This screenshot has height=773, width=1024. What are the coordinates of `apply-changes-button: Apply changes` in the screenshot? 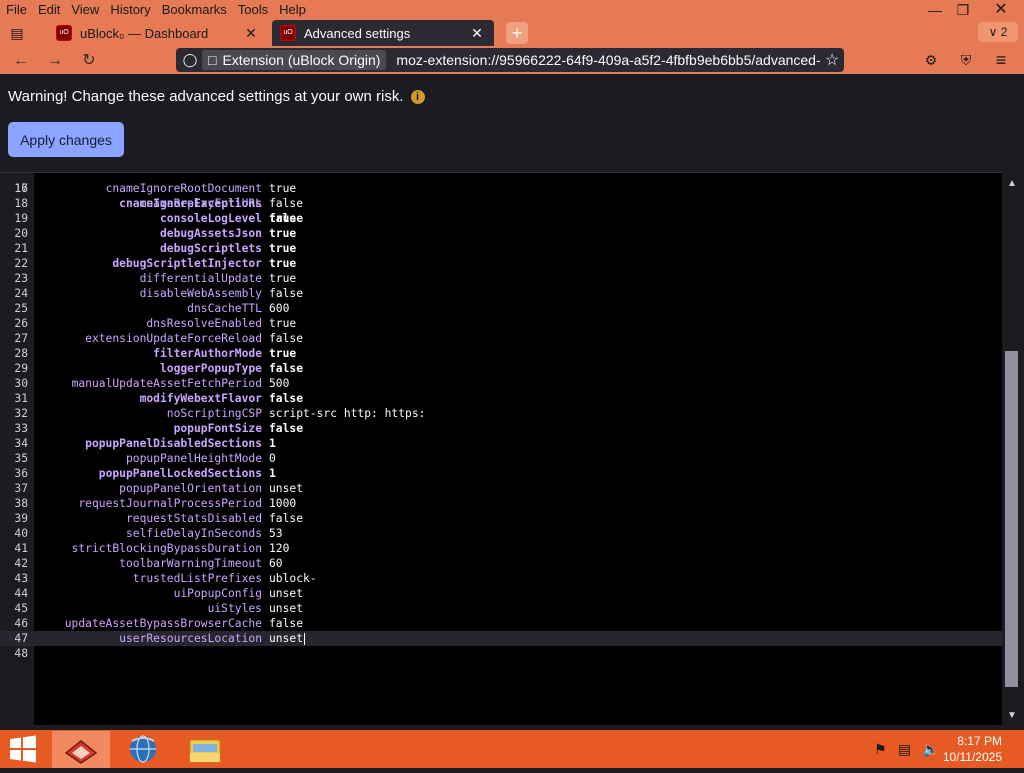 It's located at (66, 139).